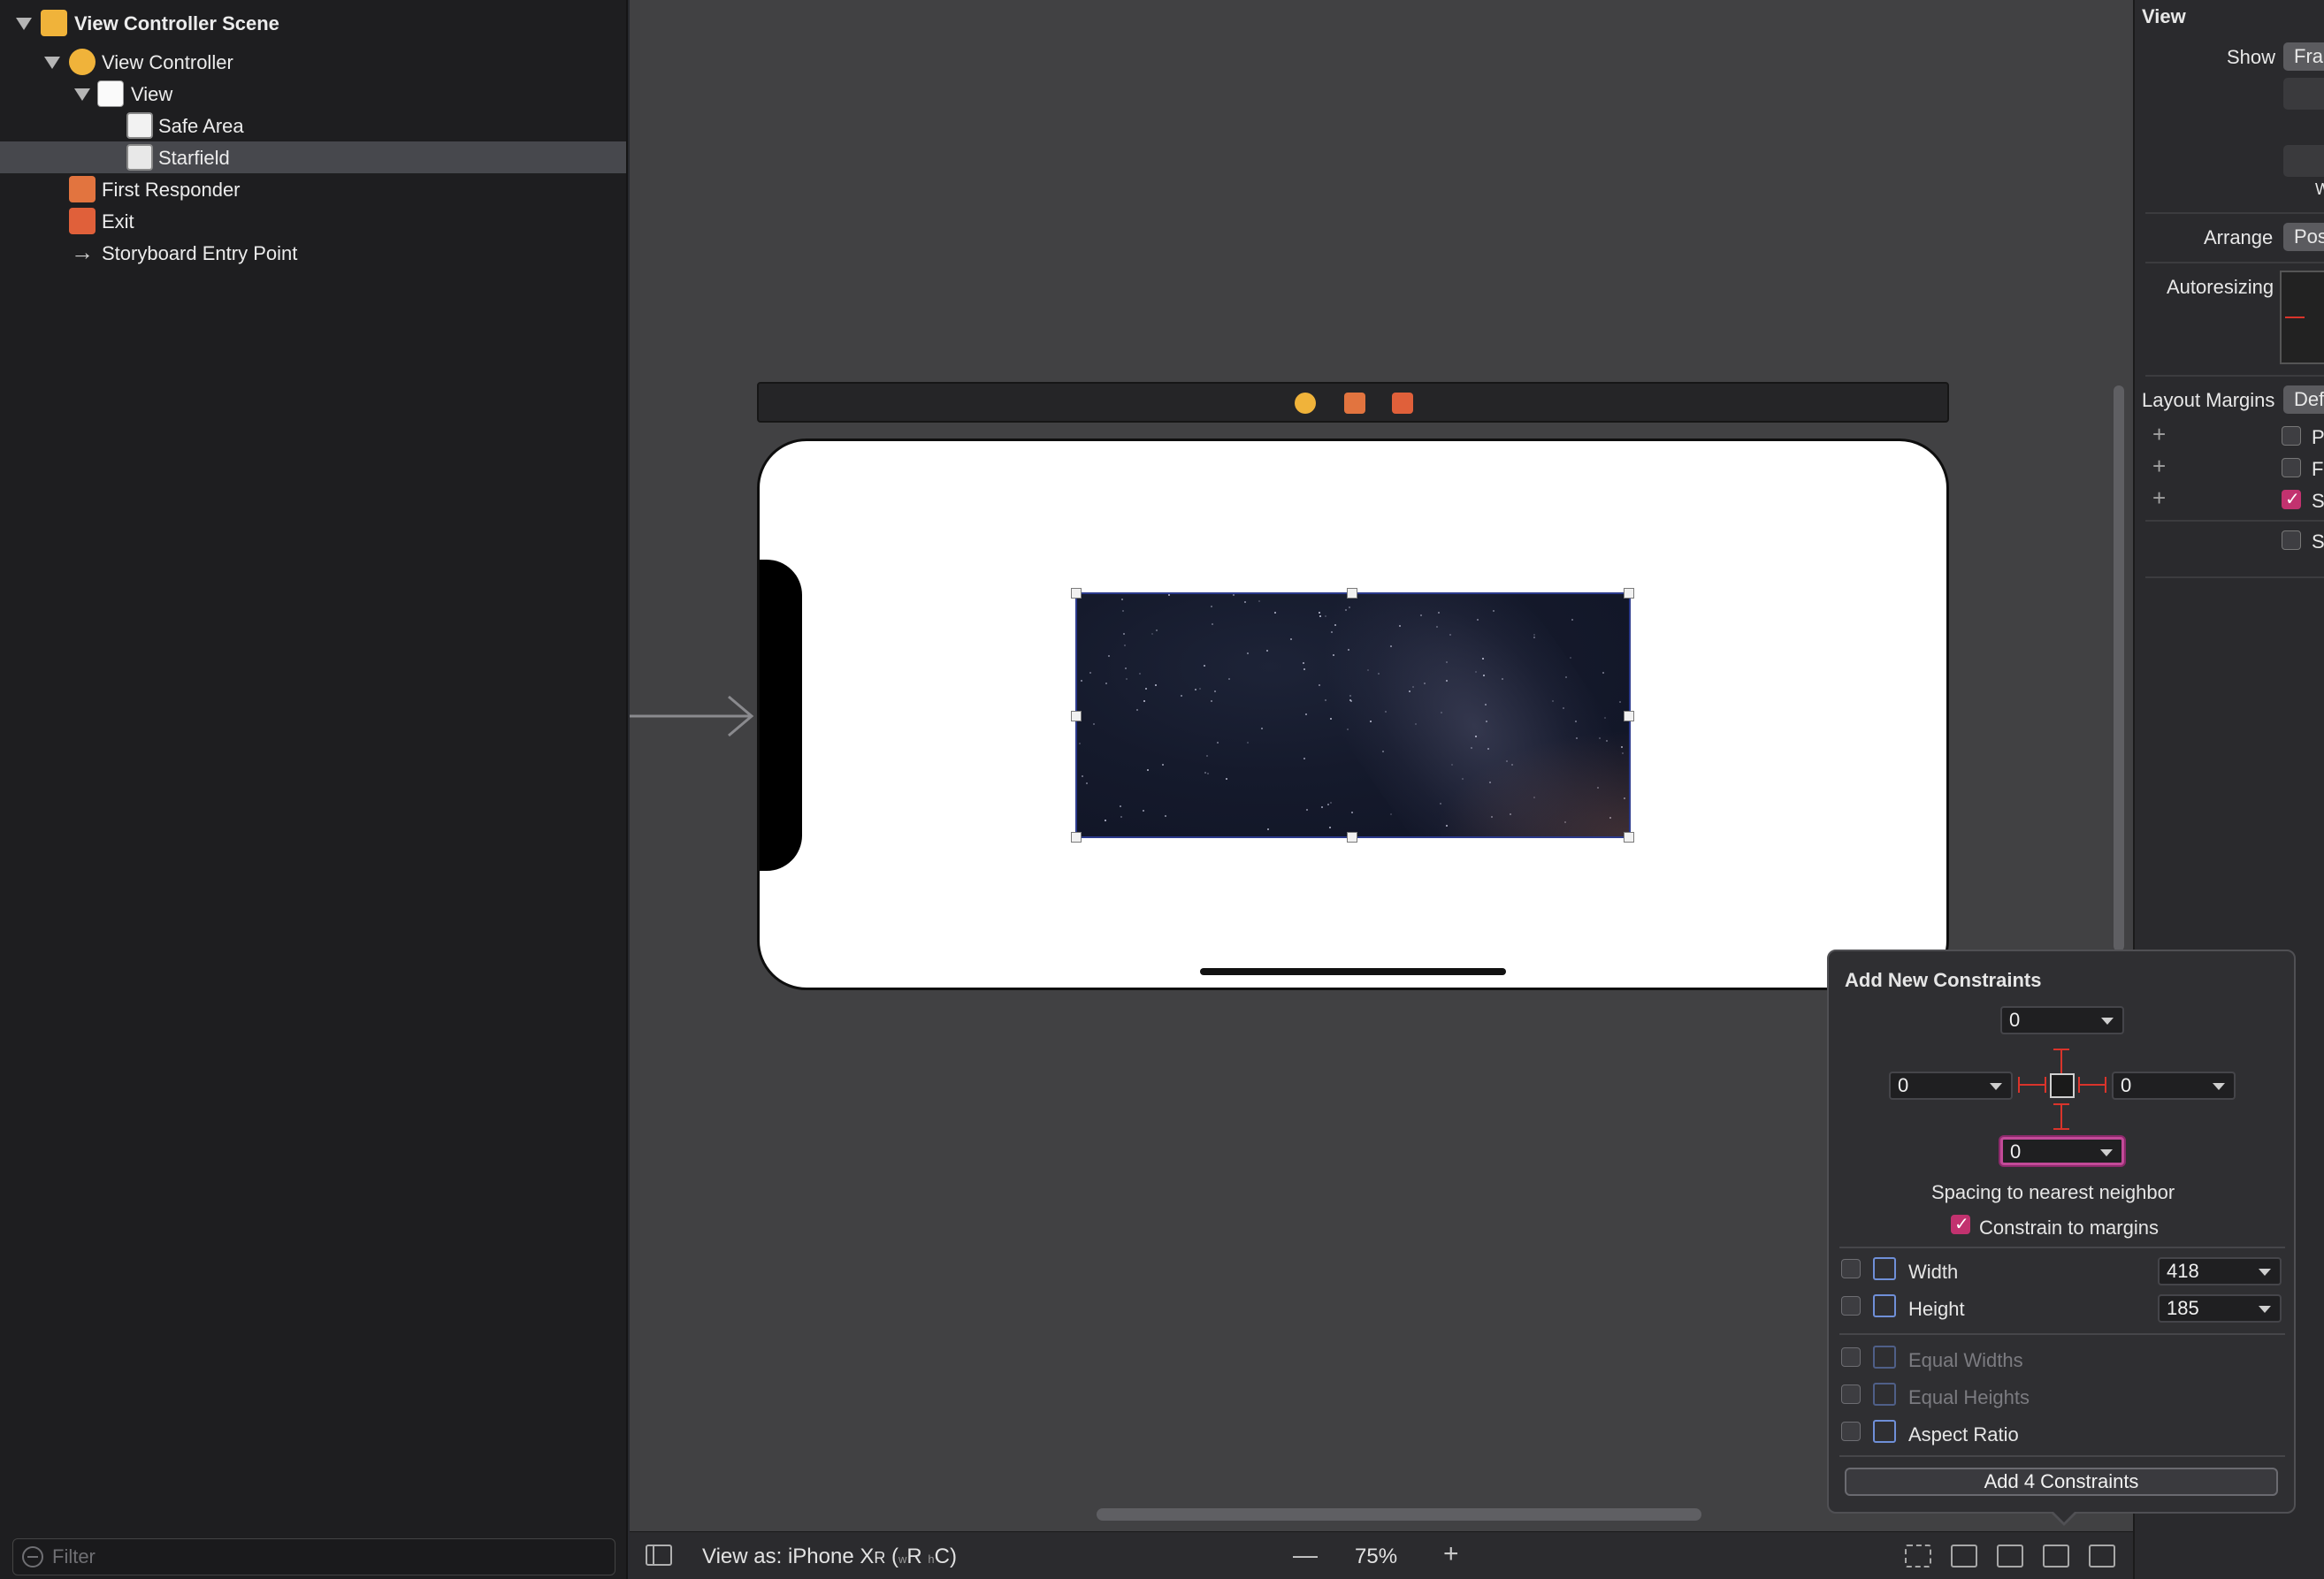 The image size is (2324, 1579). What do you see at coordinates (2303, 237) in the screenshot?
I see `arrange-popup-button: Pos` at bounding box center [2303, 237].